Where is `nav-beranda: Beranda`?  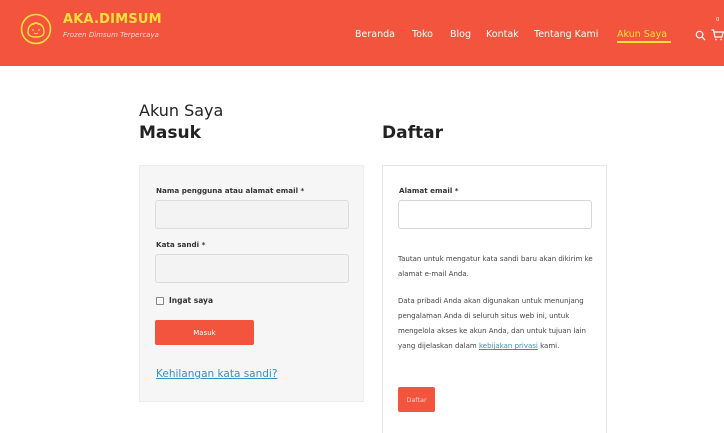 nav-beranda: Beranda is located at coordinates (375, 34).